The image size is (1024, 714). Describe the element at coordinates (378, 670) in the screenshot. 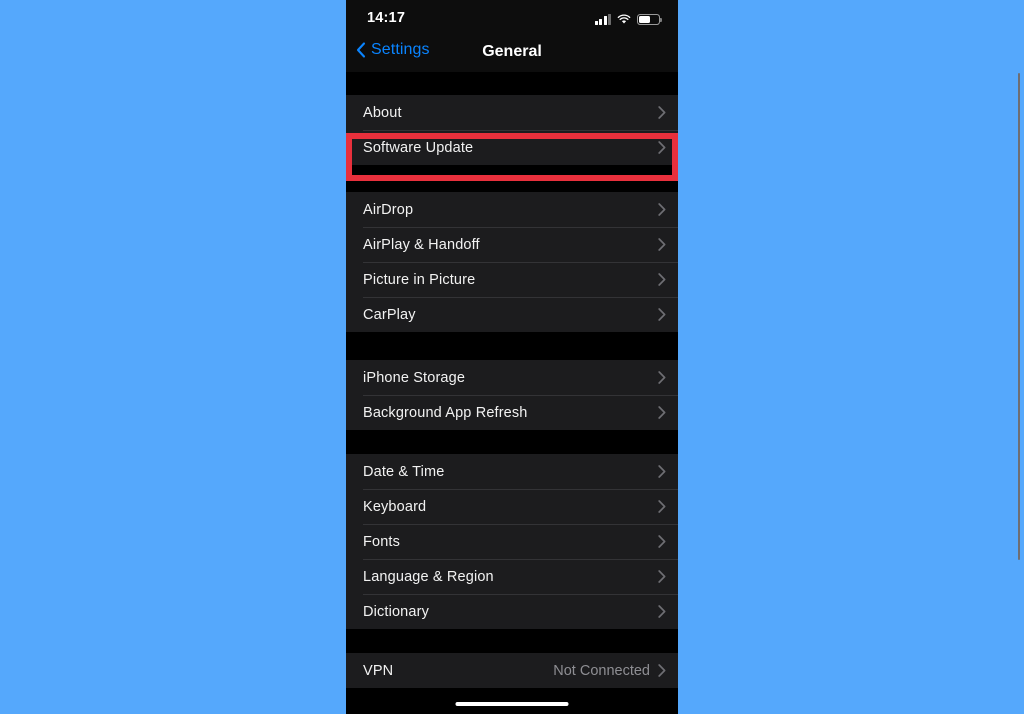

I see `settings-row-label: VPN` at that location.